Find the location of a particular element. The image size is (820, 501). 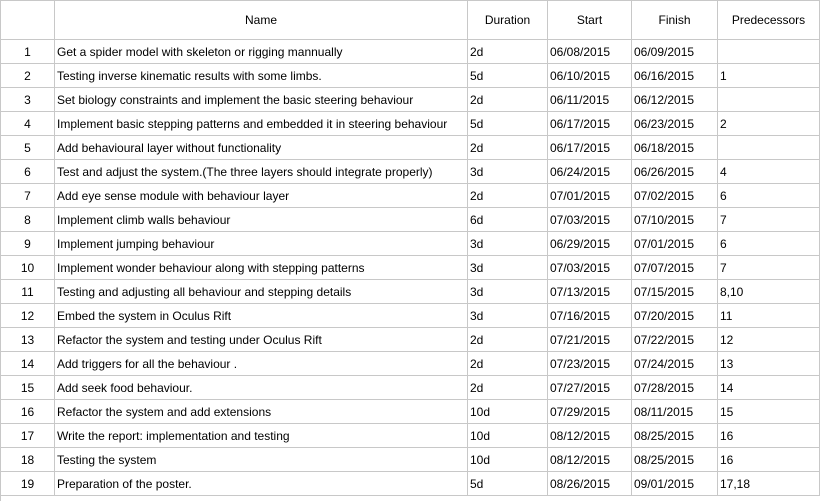

predecessors-cell: 17,18 is located at coordinates (769, 484).